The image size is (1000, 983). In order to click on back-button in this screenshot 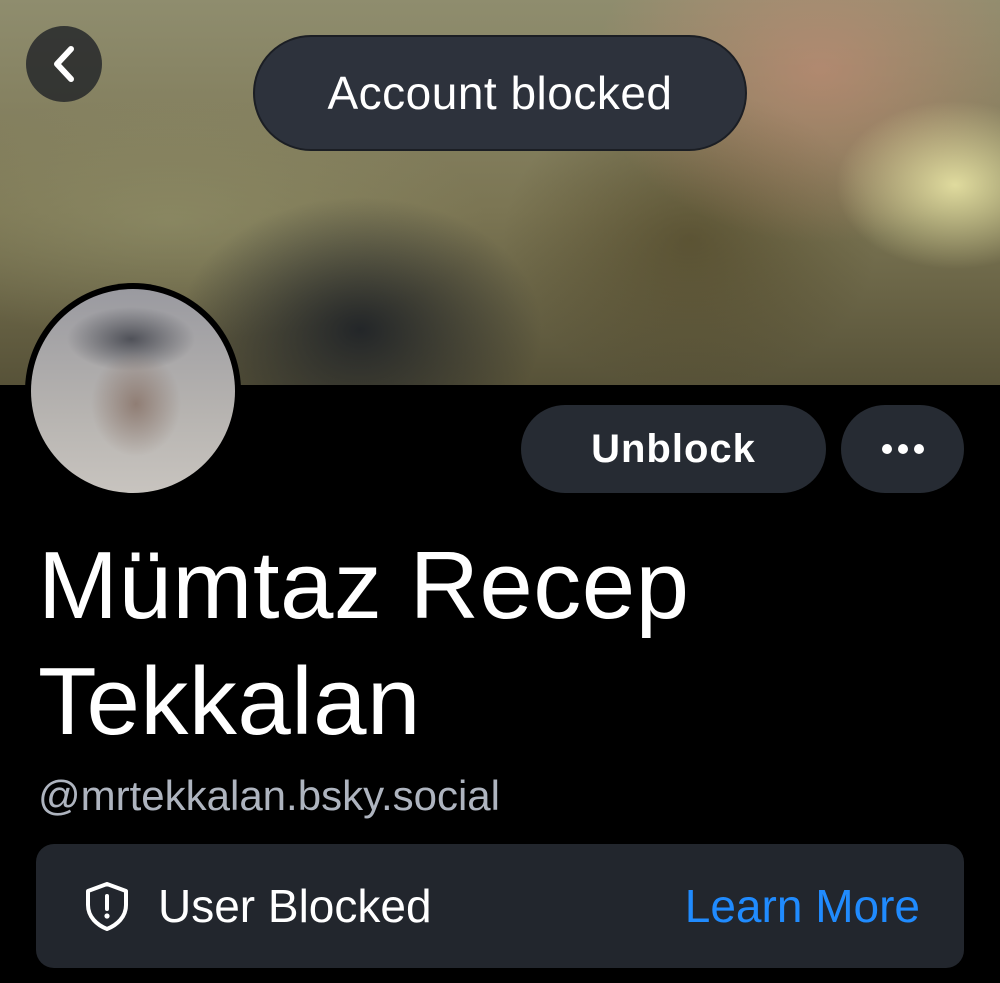, I will do `click(64, 64)`.